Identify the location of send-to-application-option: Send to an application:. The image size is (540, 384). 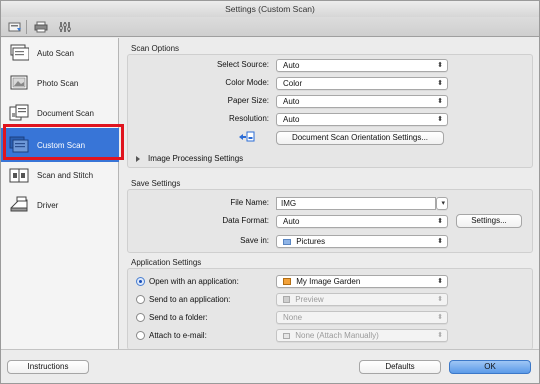
(183, 299).